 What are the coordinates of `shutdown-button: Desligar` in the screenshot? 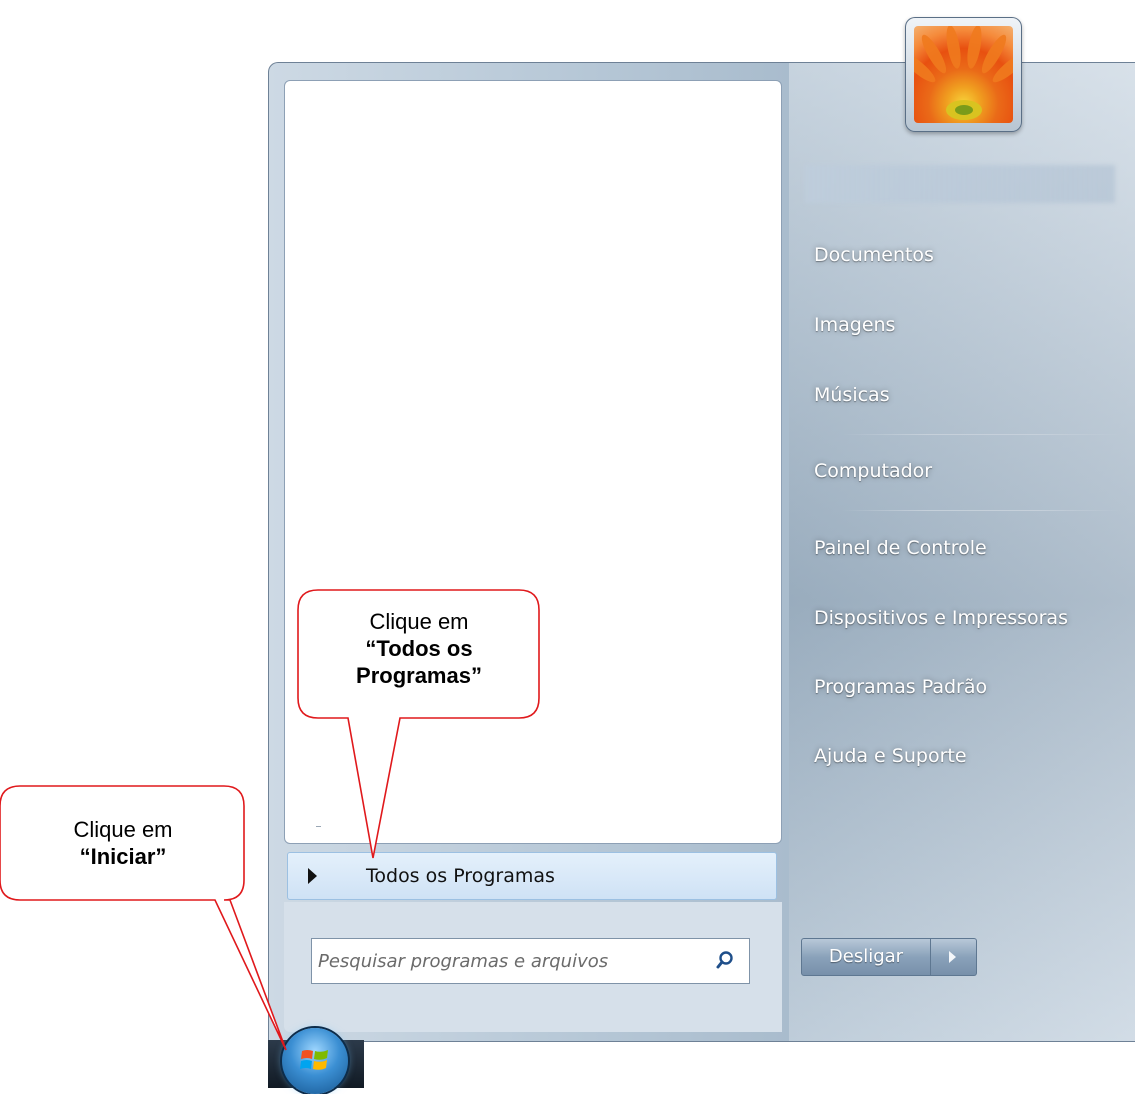 It's located at (866, 957).